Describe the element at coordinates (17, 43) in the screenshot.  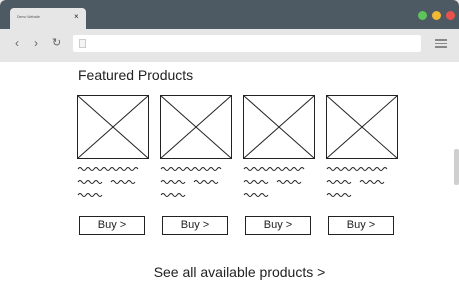
I see `back-arrow-icon: ‹` at that location.